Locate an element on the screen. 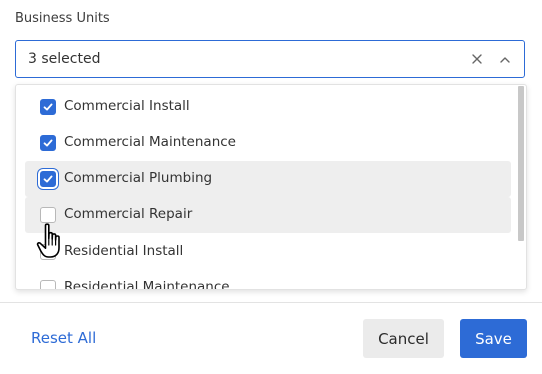 Image resolution: width=542 pixels, height=374 pixels. option-residential-install: Residential Install is located at coordinates (268, 252).